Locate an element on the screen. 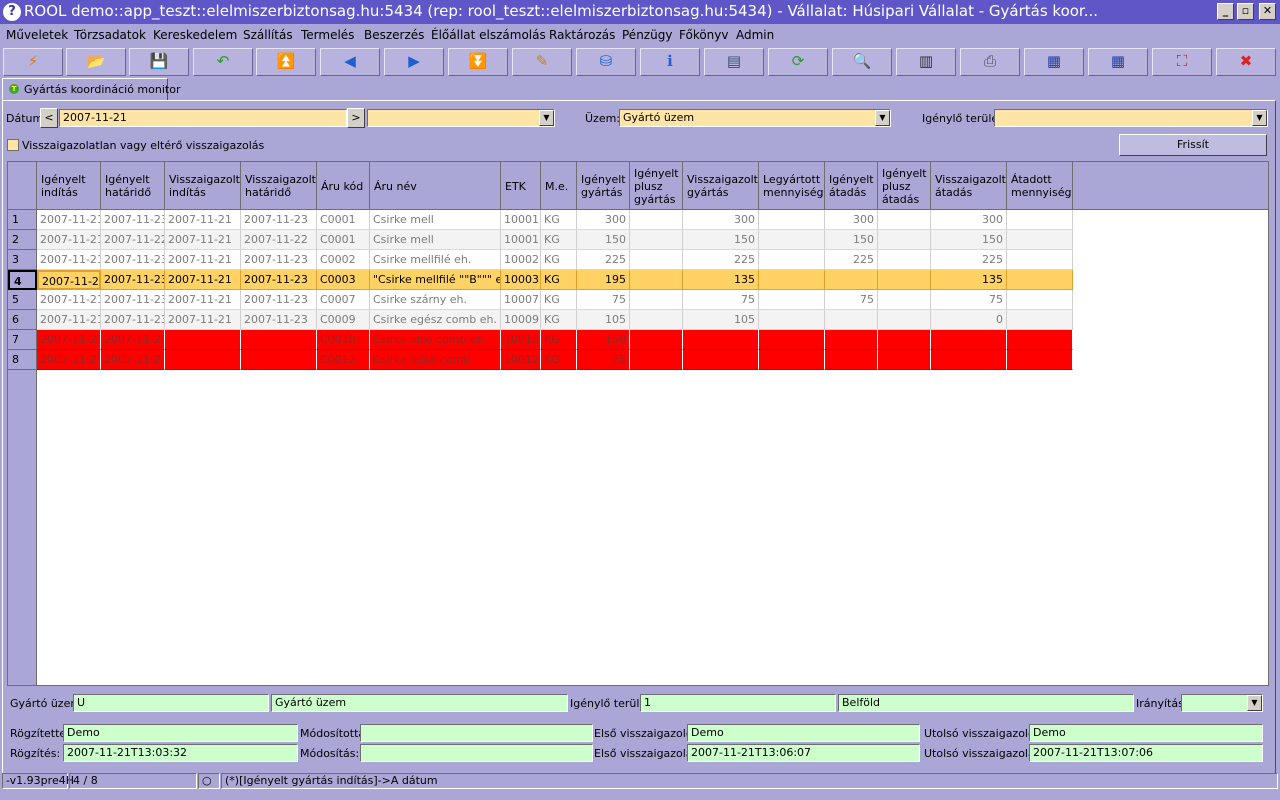 Image resolution: width=1280 pixels, height=800 pixels. close-button: ✖ is located at coordinates (1246, 62).